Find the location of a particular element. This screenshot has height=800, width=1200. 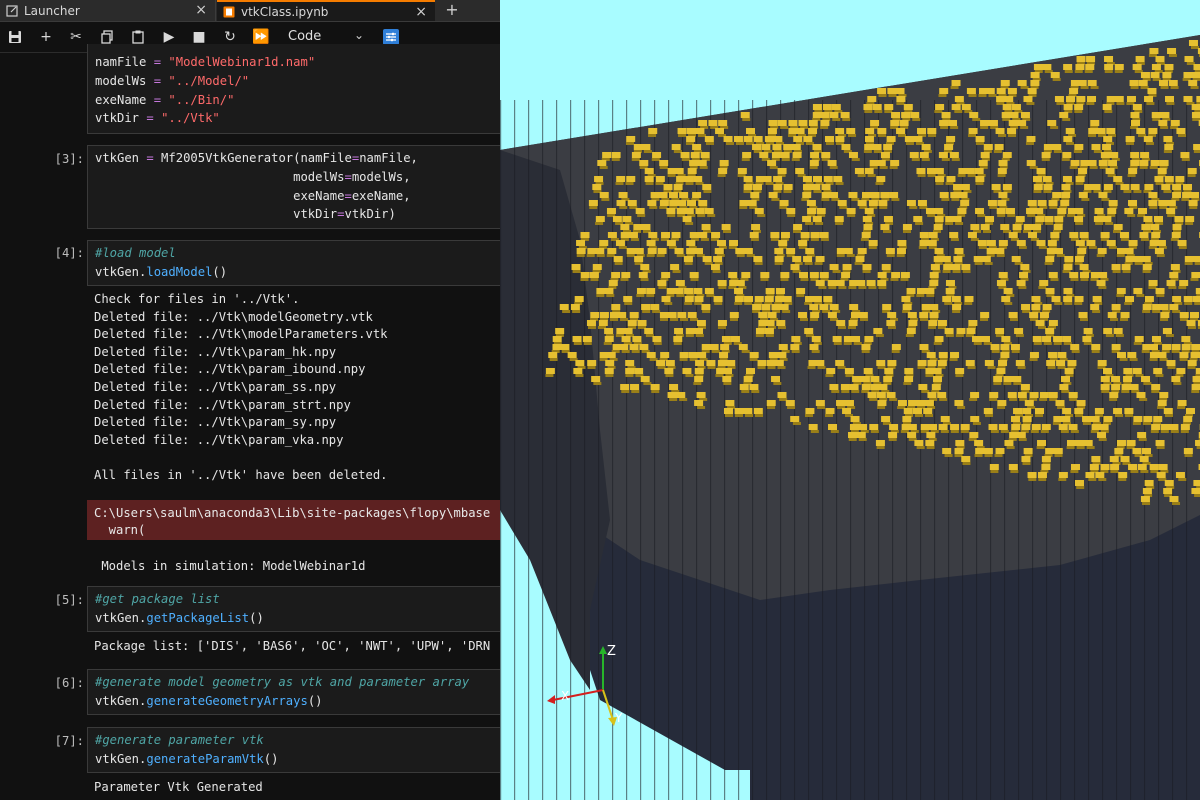

tab-launcher: Launcher × is located at coordinates (108, 10).